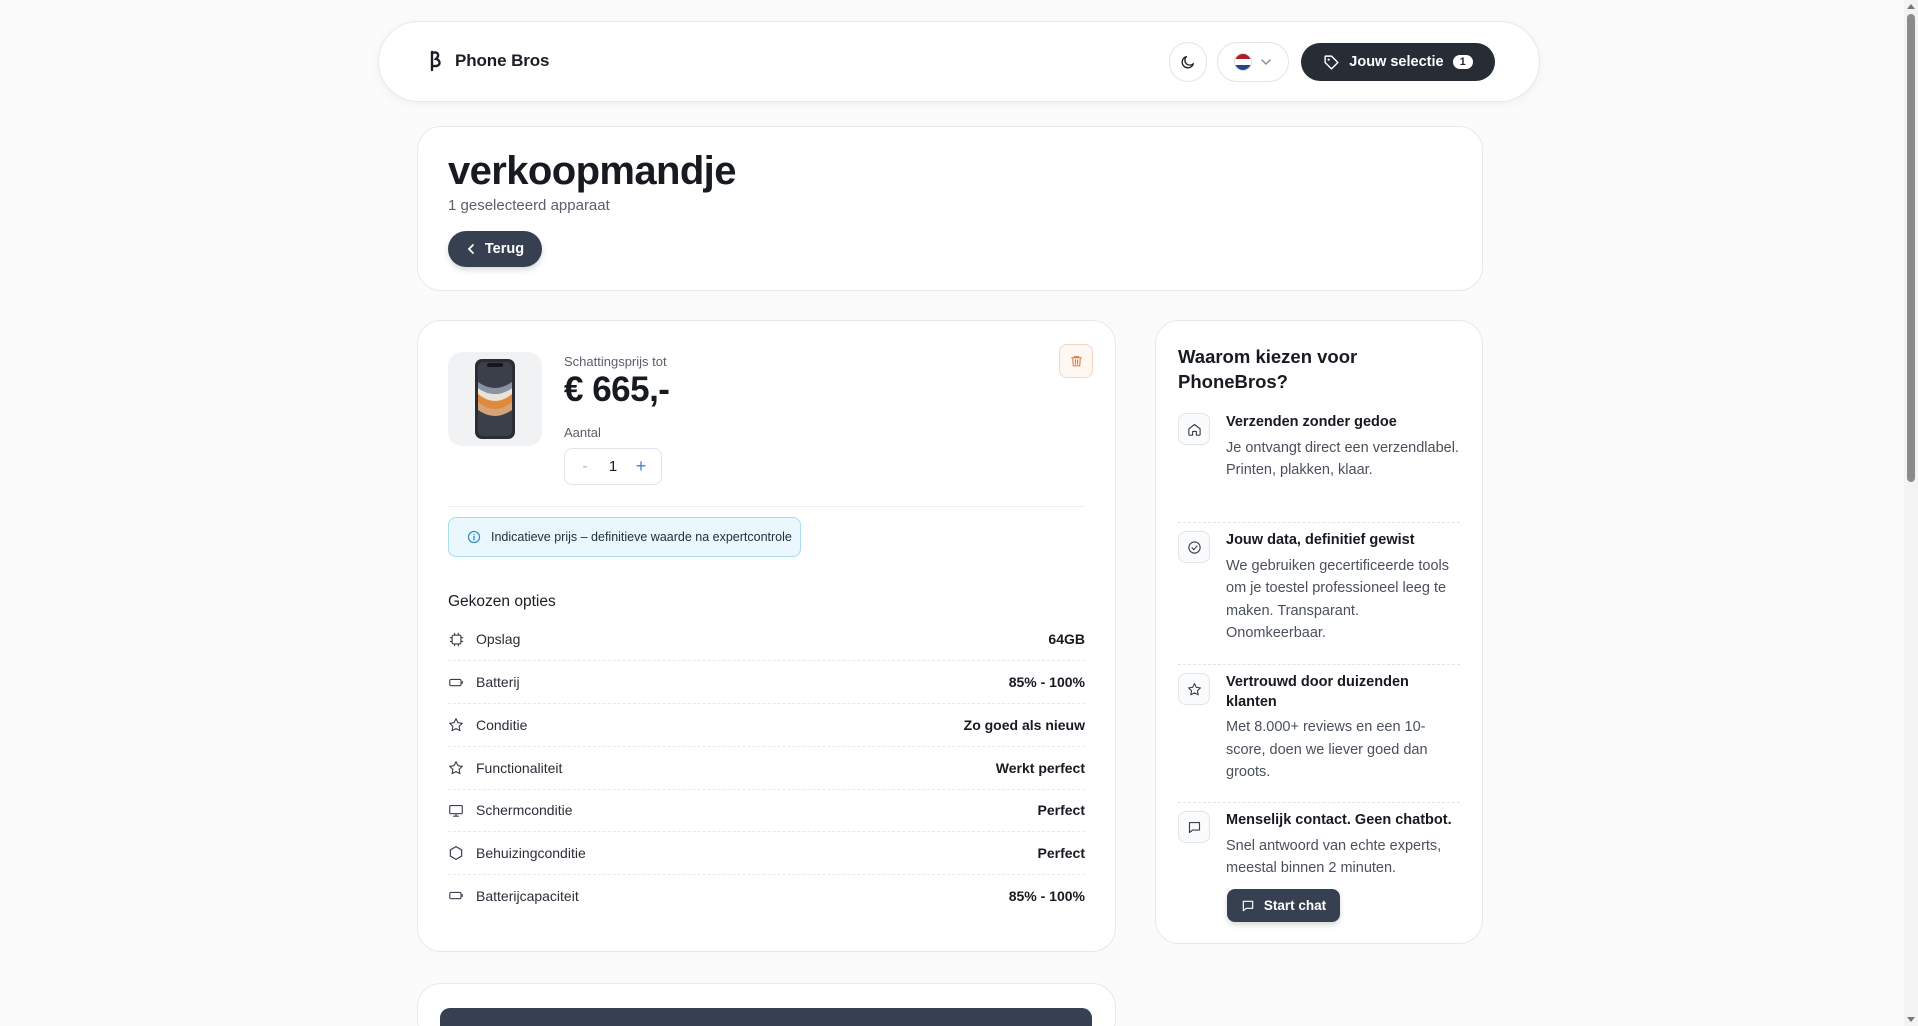 The height and width of the screenshot is (1026, 1918). I want to click on options-heading: Gekozen opties, so click(502, 601).